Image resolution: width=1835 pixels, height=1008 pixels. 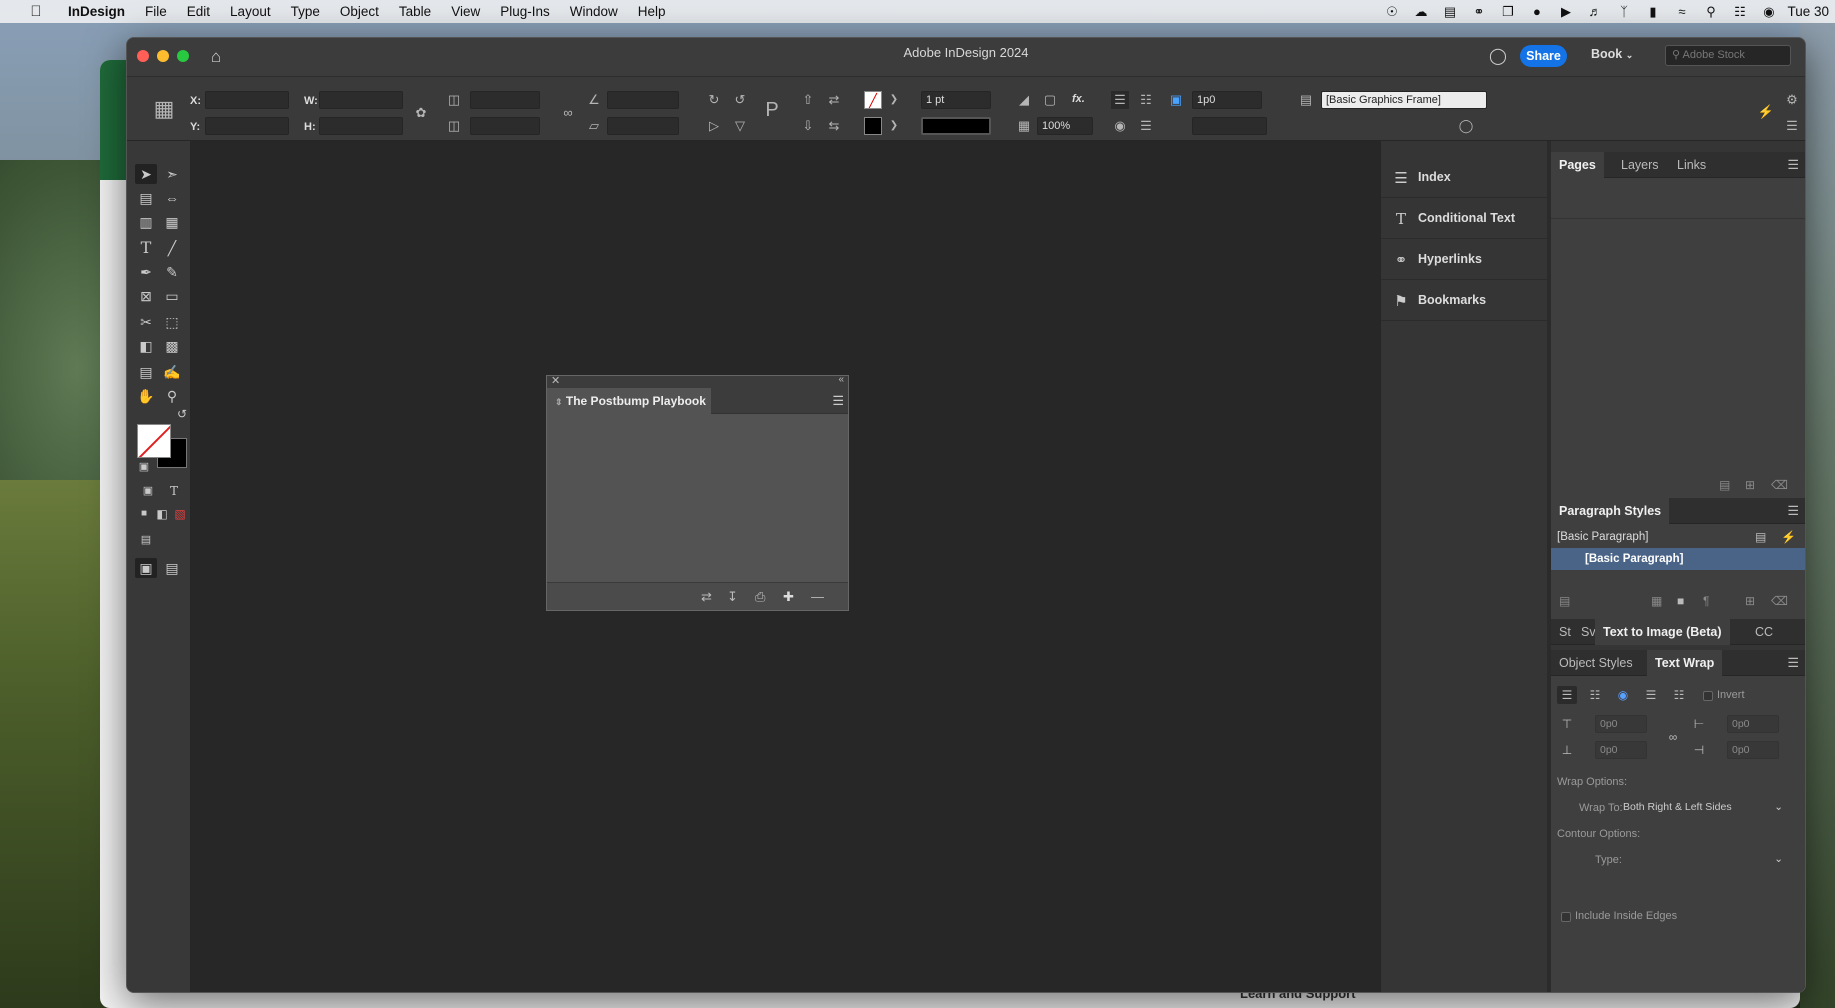 I want to click on fill-color-icon, so click(x=154, y=441).